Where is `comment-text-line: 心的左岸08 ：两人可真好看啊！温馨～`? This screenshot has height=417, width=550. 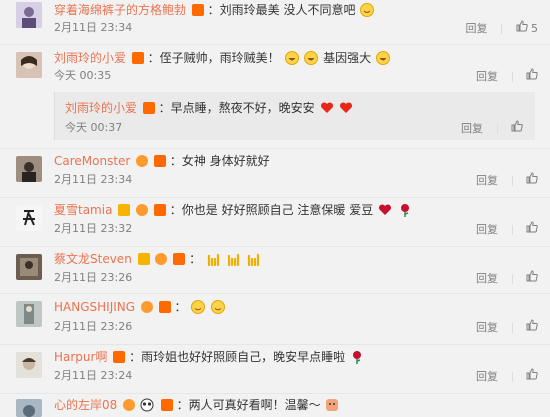 comment-text-line: 心的左岸08 ：两人可真好看啊！温馨～ is located at coordinates (197, 405).